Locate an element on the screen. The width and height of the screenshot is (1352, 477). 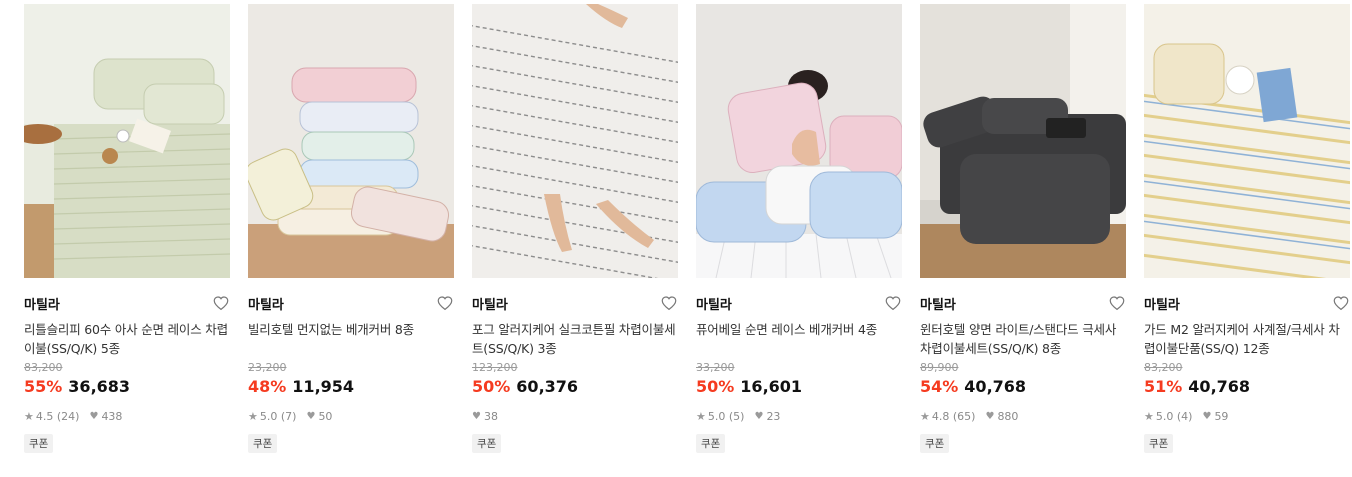
discount-rate: 48% is located at coordinates (267, 386).